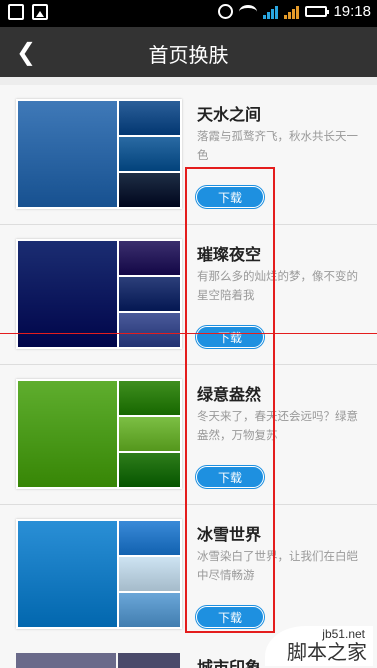 The width and height of the screenshot is (377, 668). I want to click on theme-desc: 有那么多的灿烂的梦，像不变的星空陪着我, so click(277, 285).